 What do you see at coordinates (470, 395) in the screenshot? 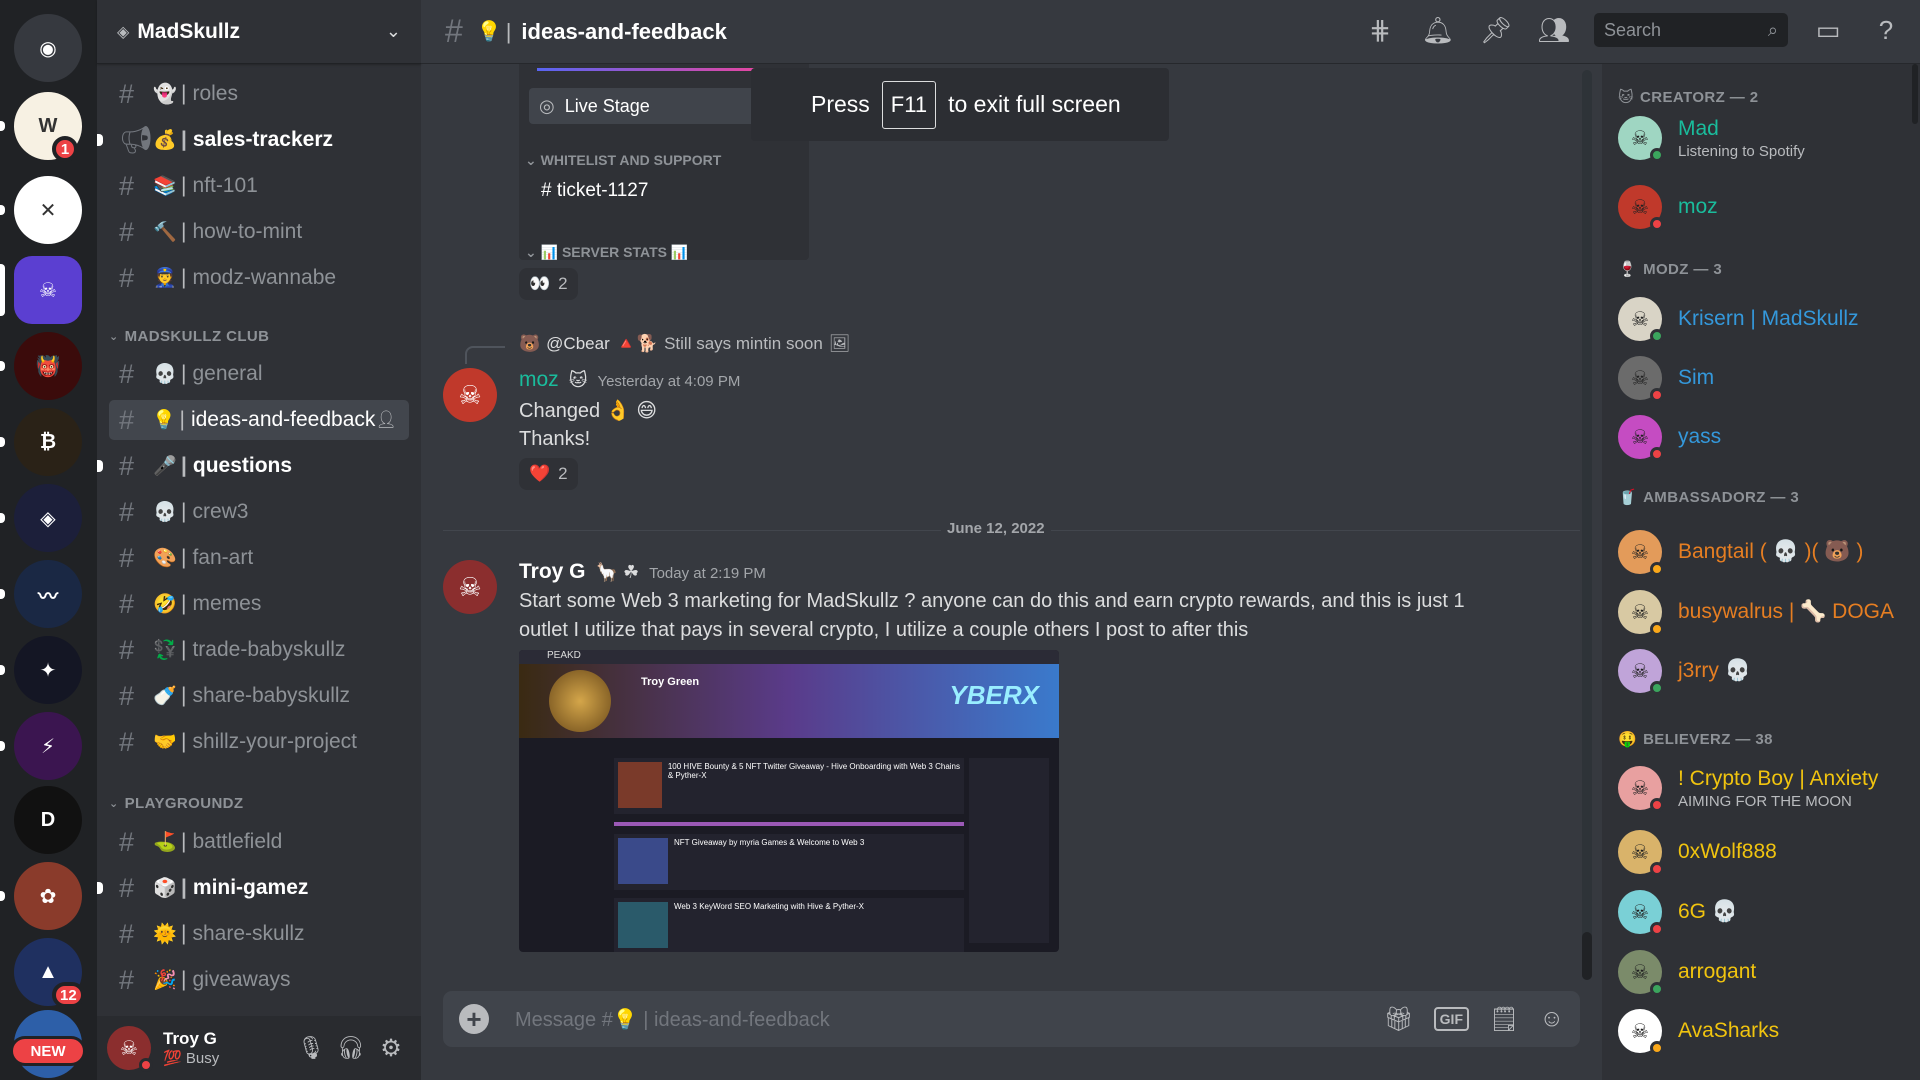
I see `moz-avatar: ☠` at bounding box center [470, 395].